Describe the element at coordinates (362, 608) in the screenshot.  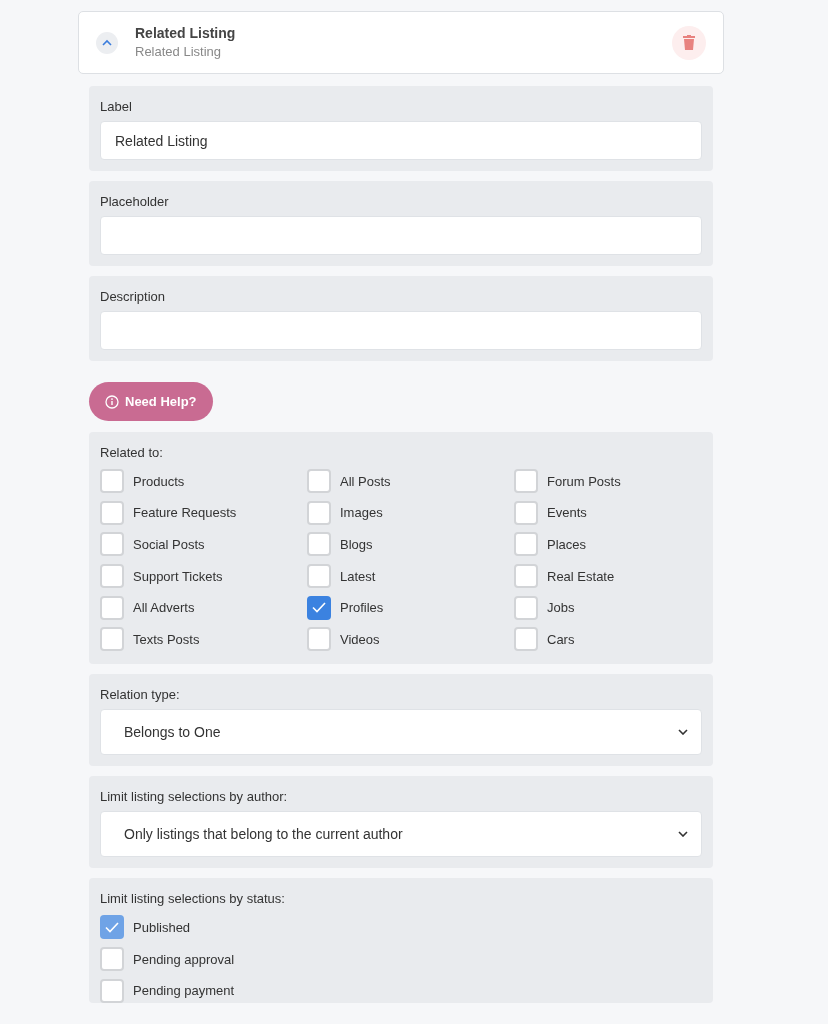
I see `checkbox-label: Profiles` at that location.